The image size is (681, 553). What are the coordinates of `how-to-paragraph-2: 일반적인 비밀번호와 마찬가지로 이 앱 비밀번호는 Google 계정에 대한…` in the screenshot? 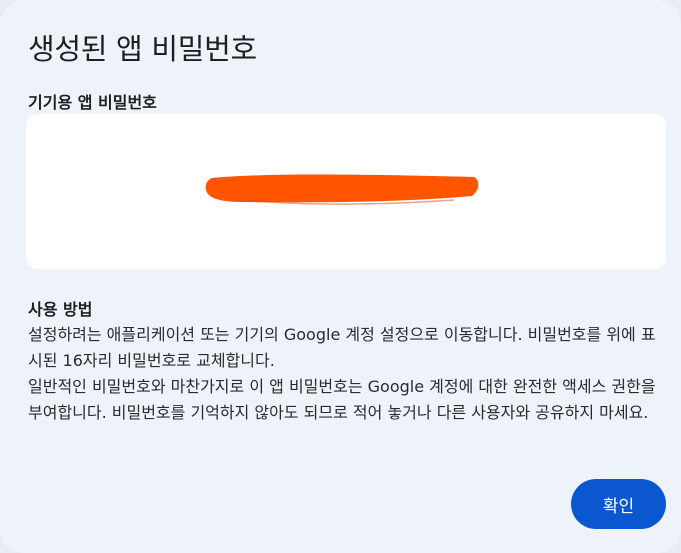 It's located at (342, 399).